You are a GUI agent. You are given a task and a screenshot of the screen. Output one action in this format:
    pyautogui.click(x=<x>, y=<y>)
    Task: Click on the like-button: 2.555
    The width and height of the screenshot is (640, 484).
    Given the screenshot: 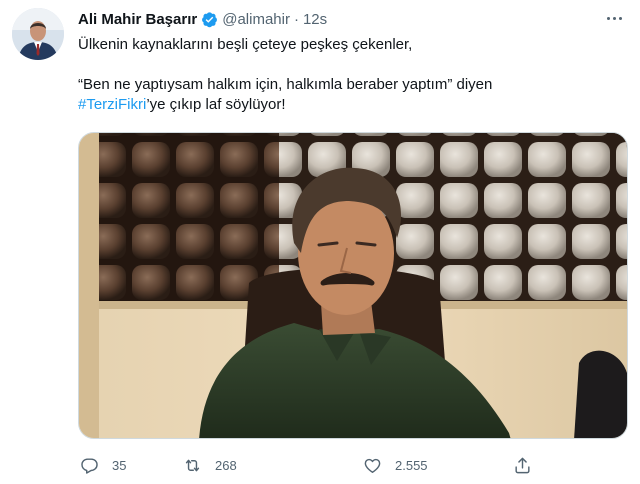 What is the action you would take?
    pyautogui.click(x=438, y=465)
    